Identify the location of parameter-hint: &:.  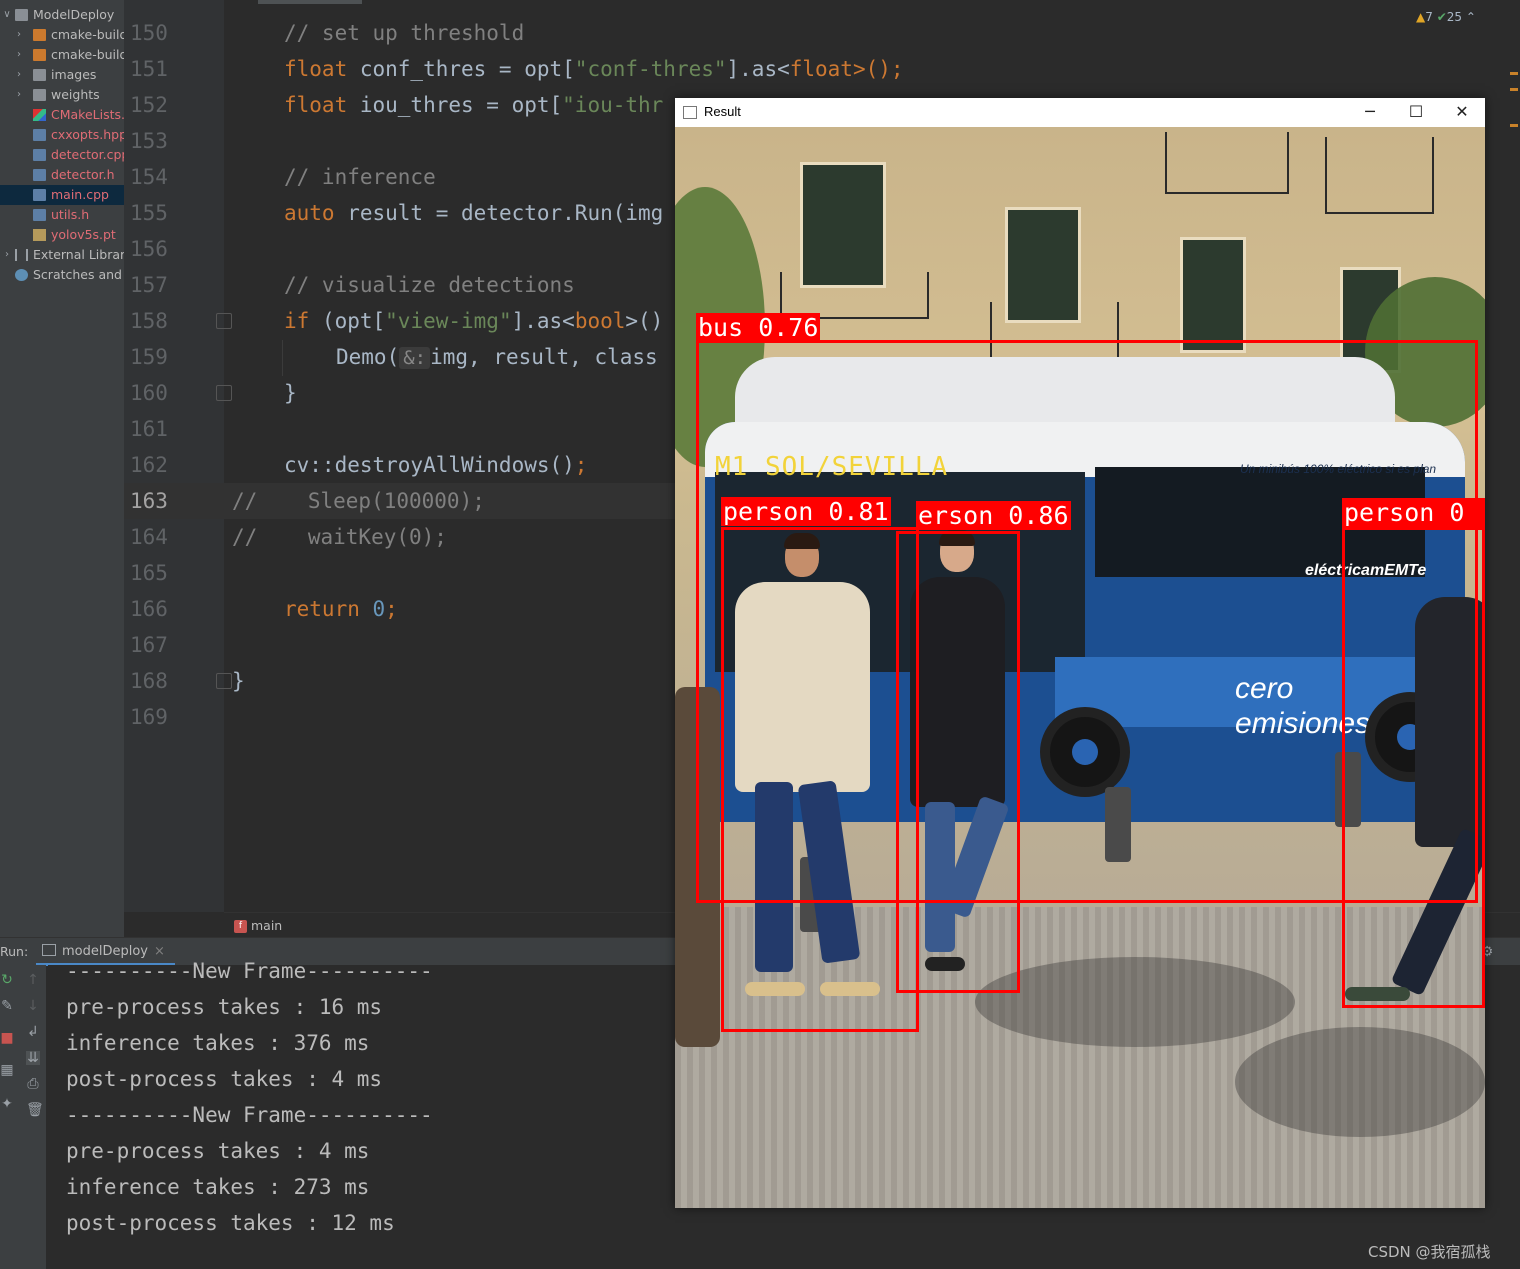
(415, 358).